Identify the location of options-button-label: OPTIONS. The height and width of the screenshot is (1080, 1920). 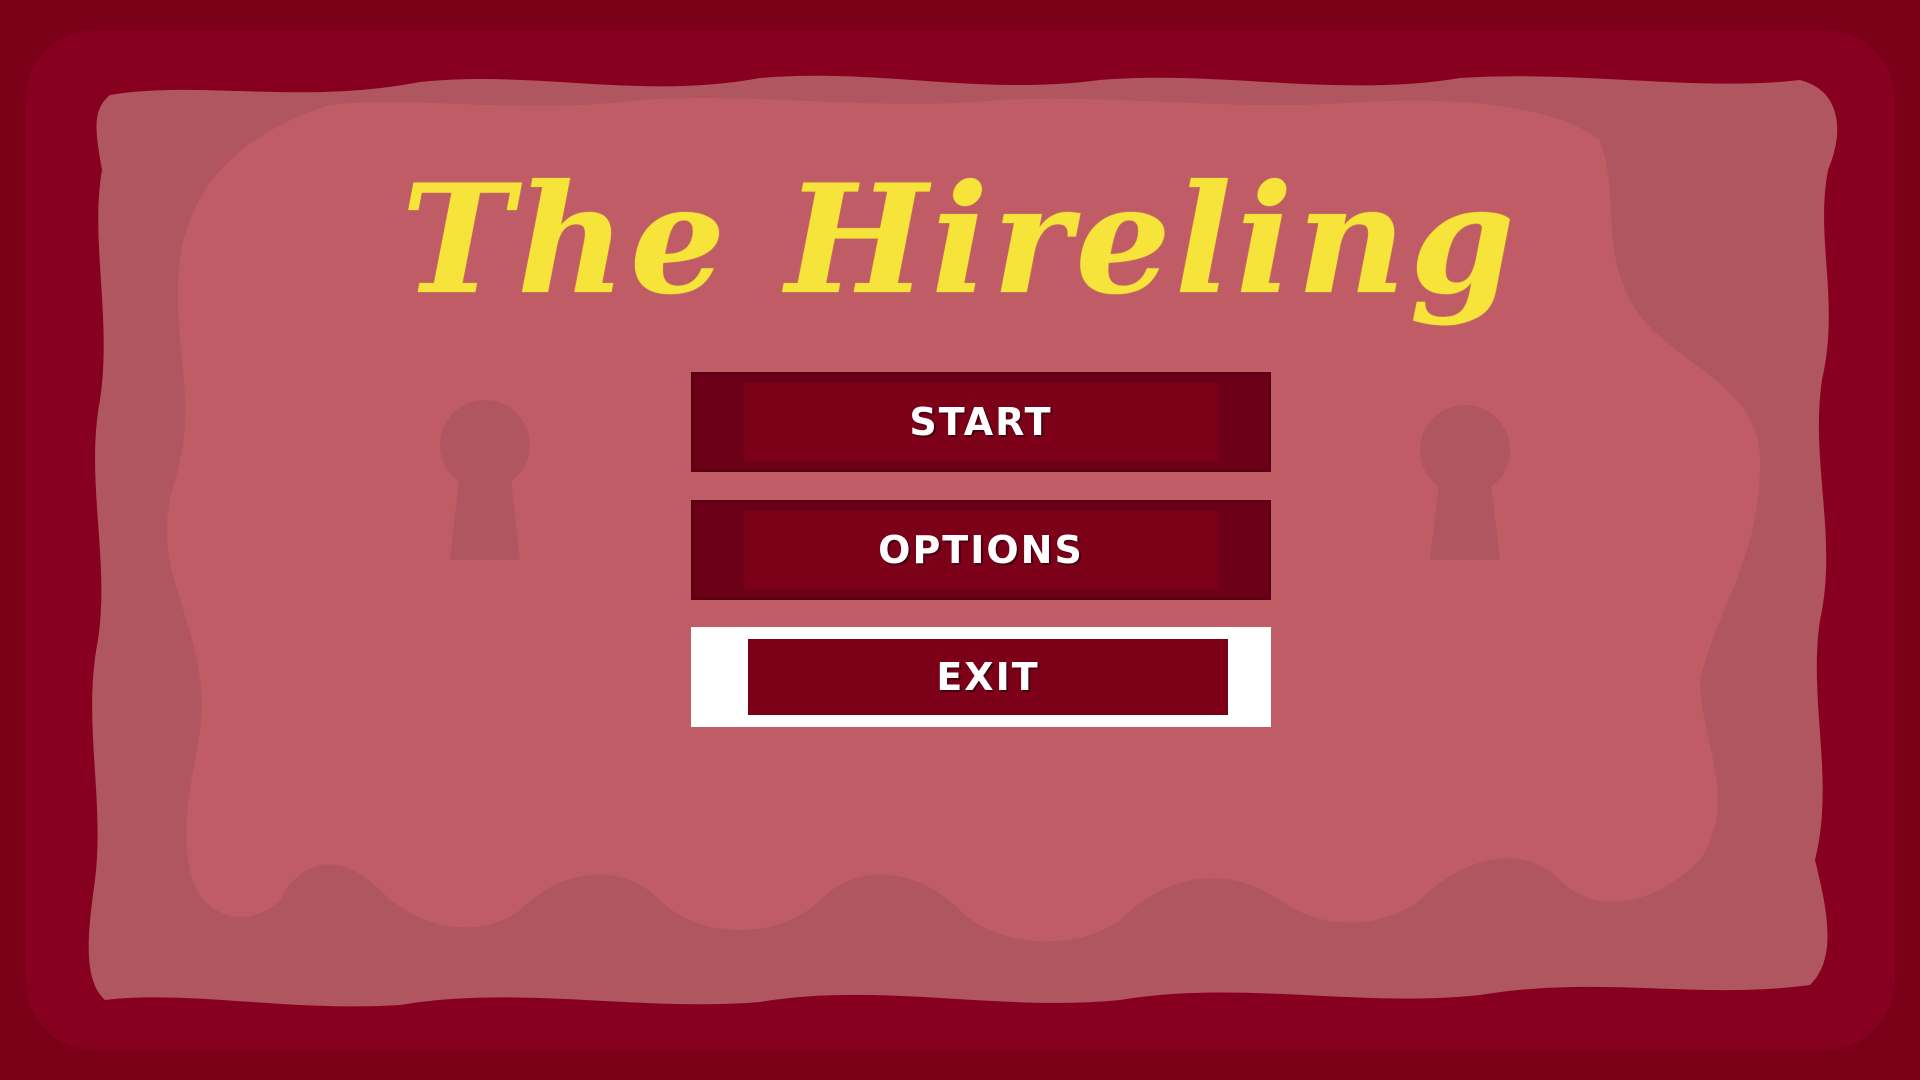
(981, 550).